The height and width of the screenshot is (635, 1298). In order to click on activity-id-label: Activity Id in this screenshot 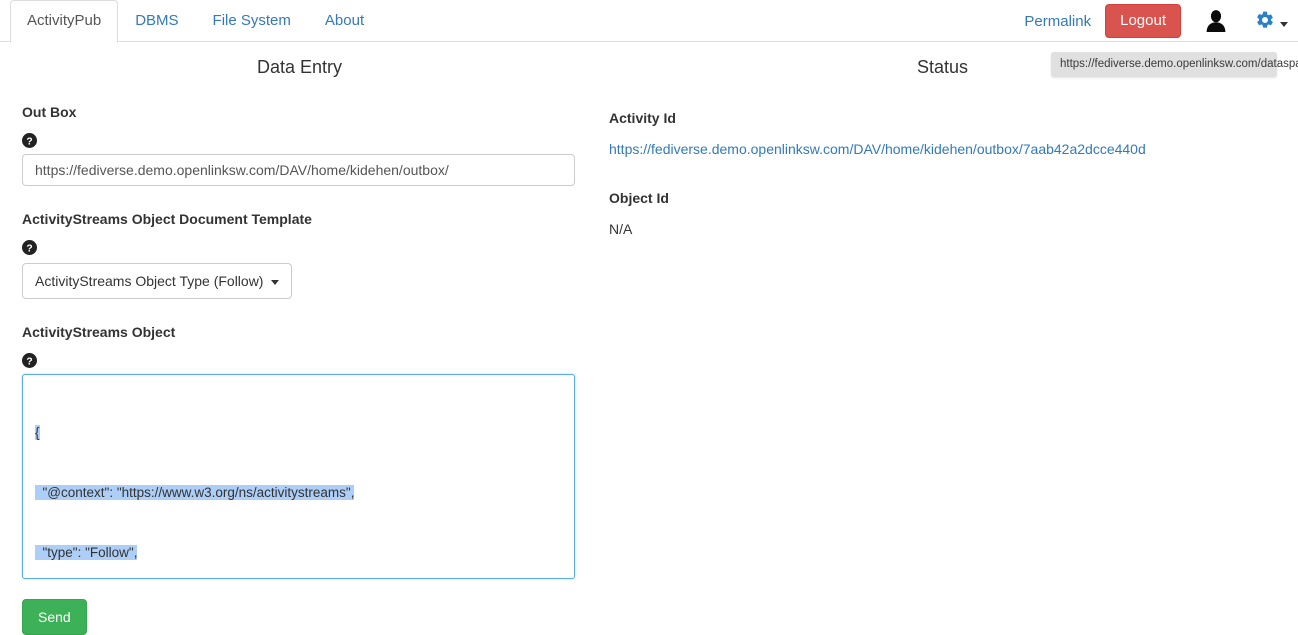, I will do `click(642, 118)`.